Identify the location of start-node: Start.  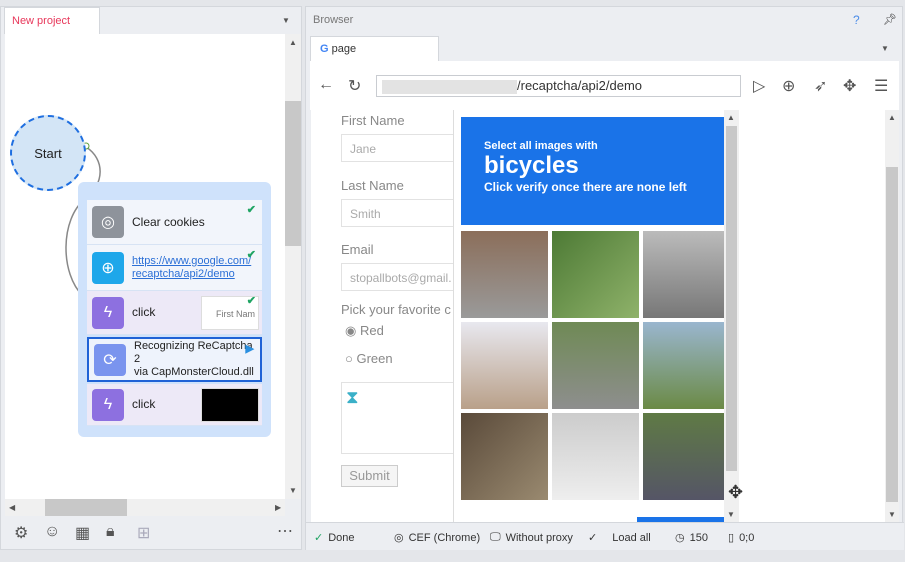
(48, 153).